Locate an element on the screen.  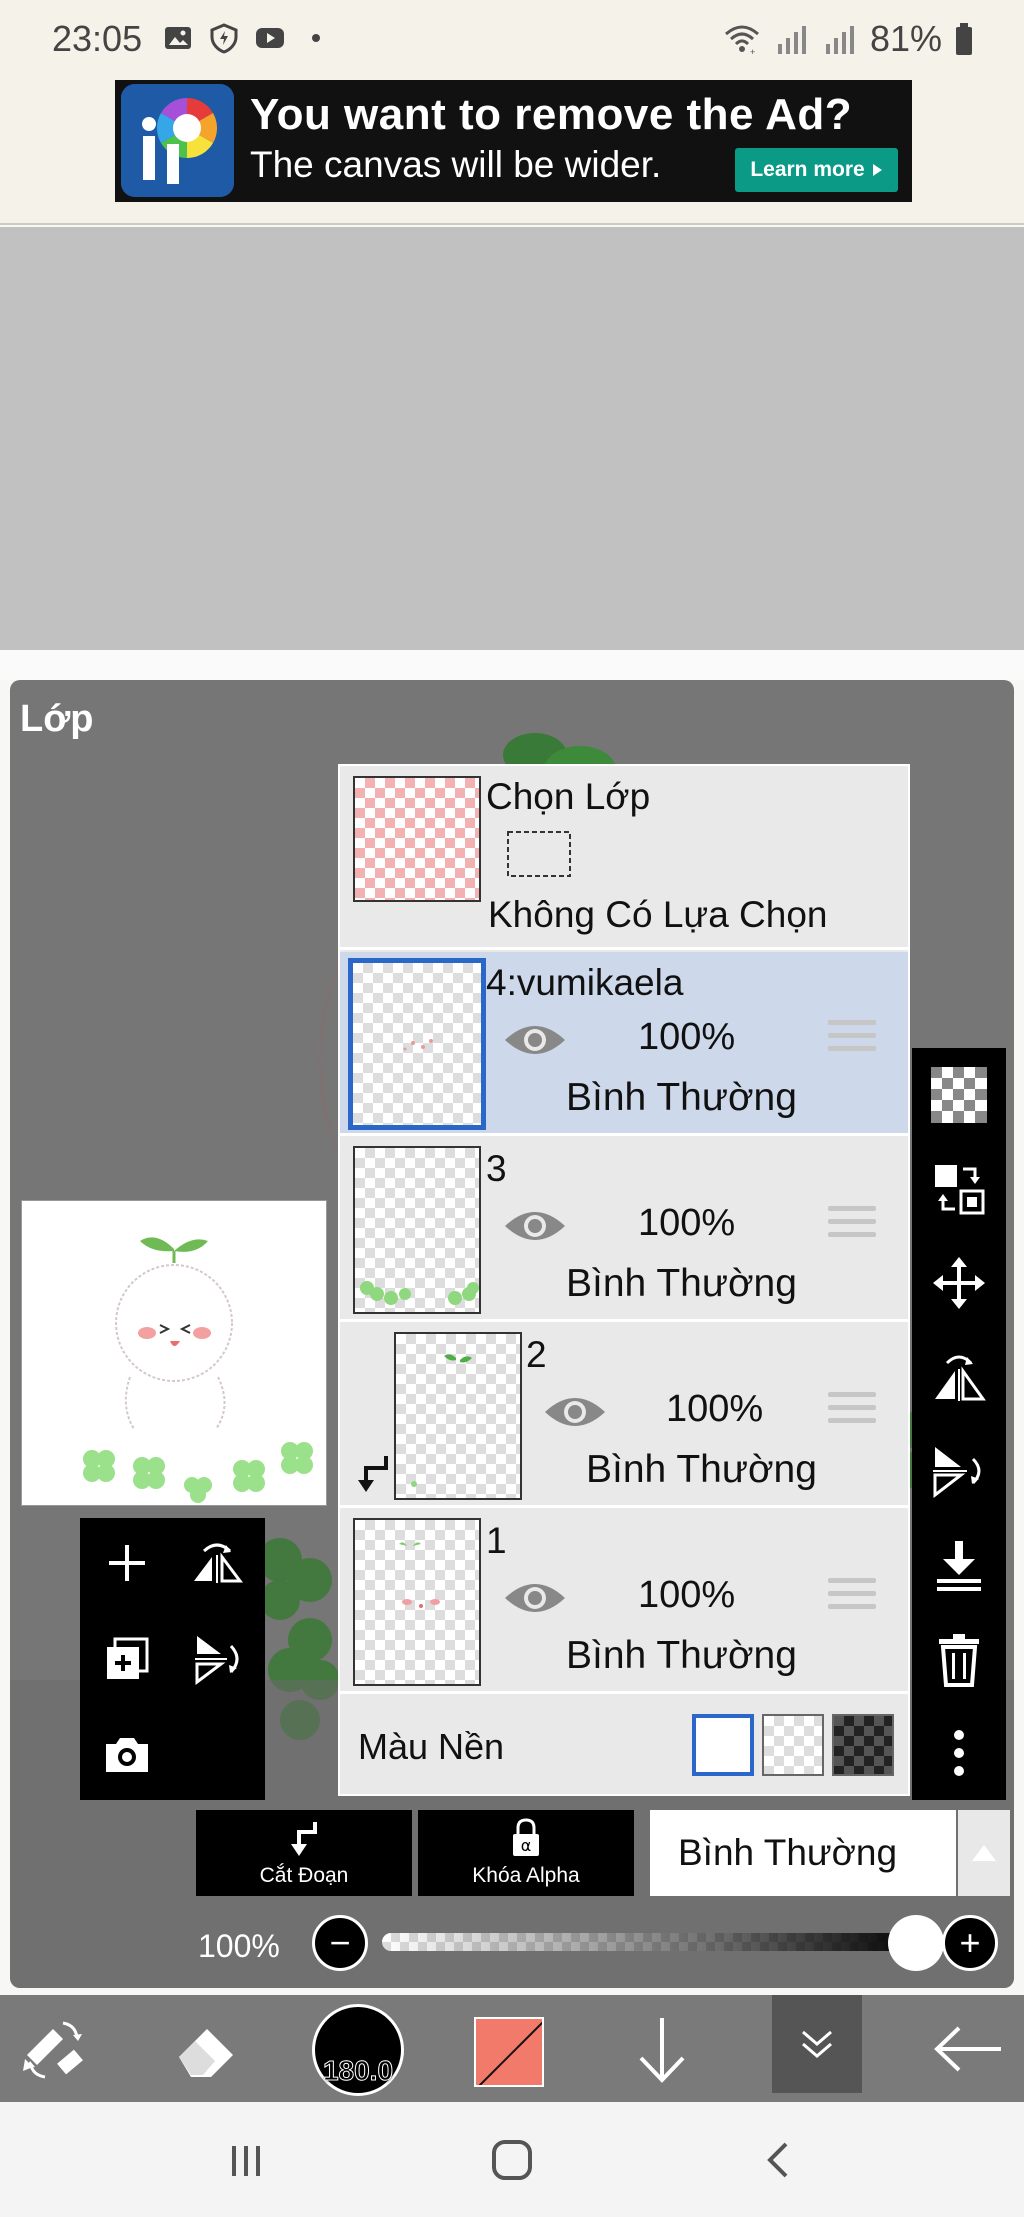
arrow-left-icon is located at coordinates (967, 2048).